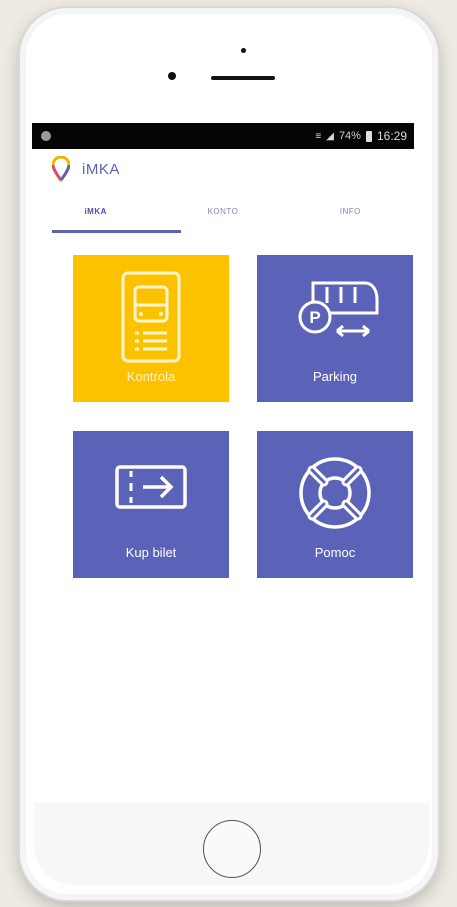  I want to click on tab-bar: iMKA KONTO INFO, so click(223, 216).